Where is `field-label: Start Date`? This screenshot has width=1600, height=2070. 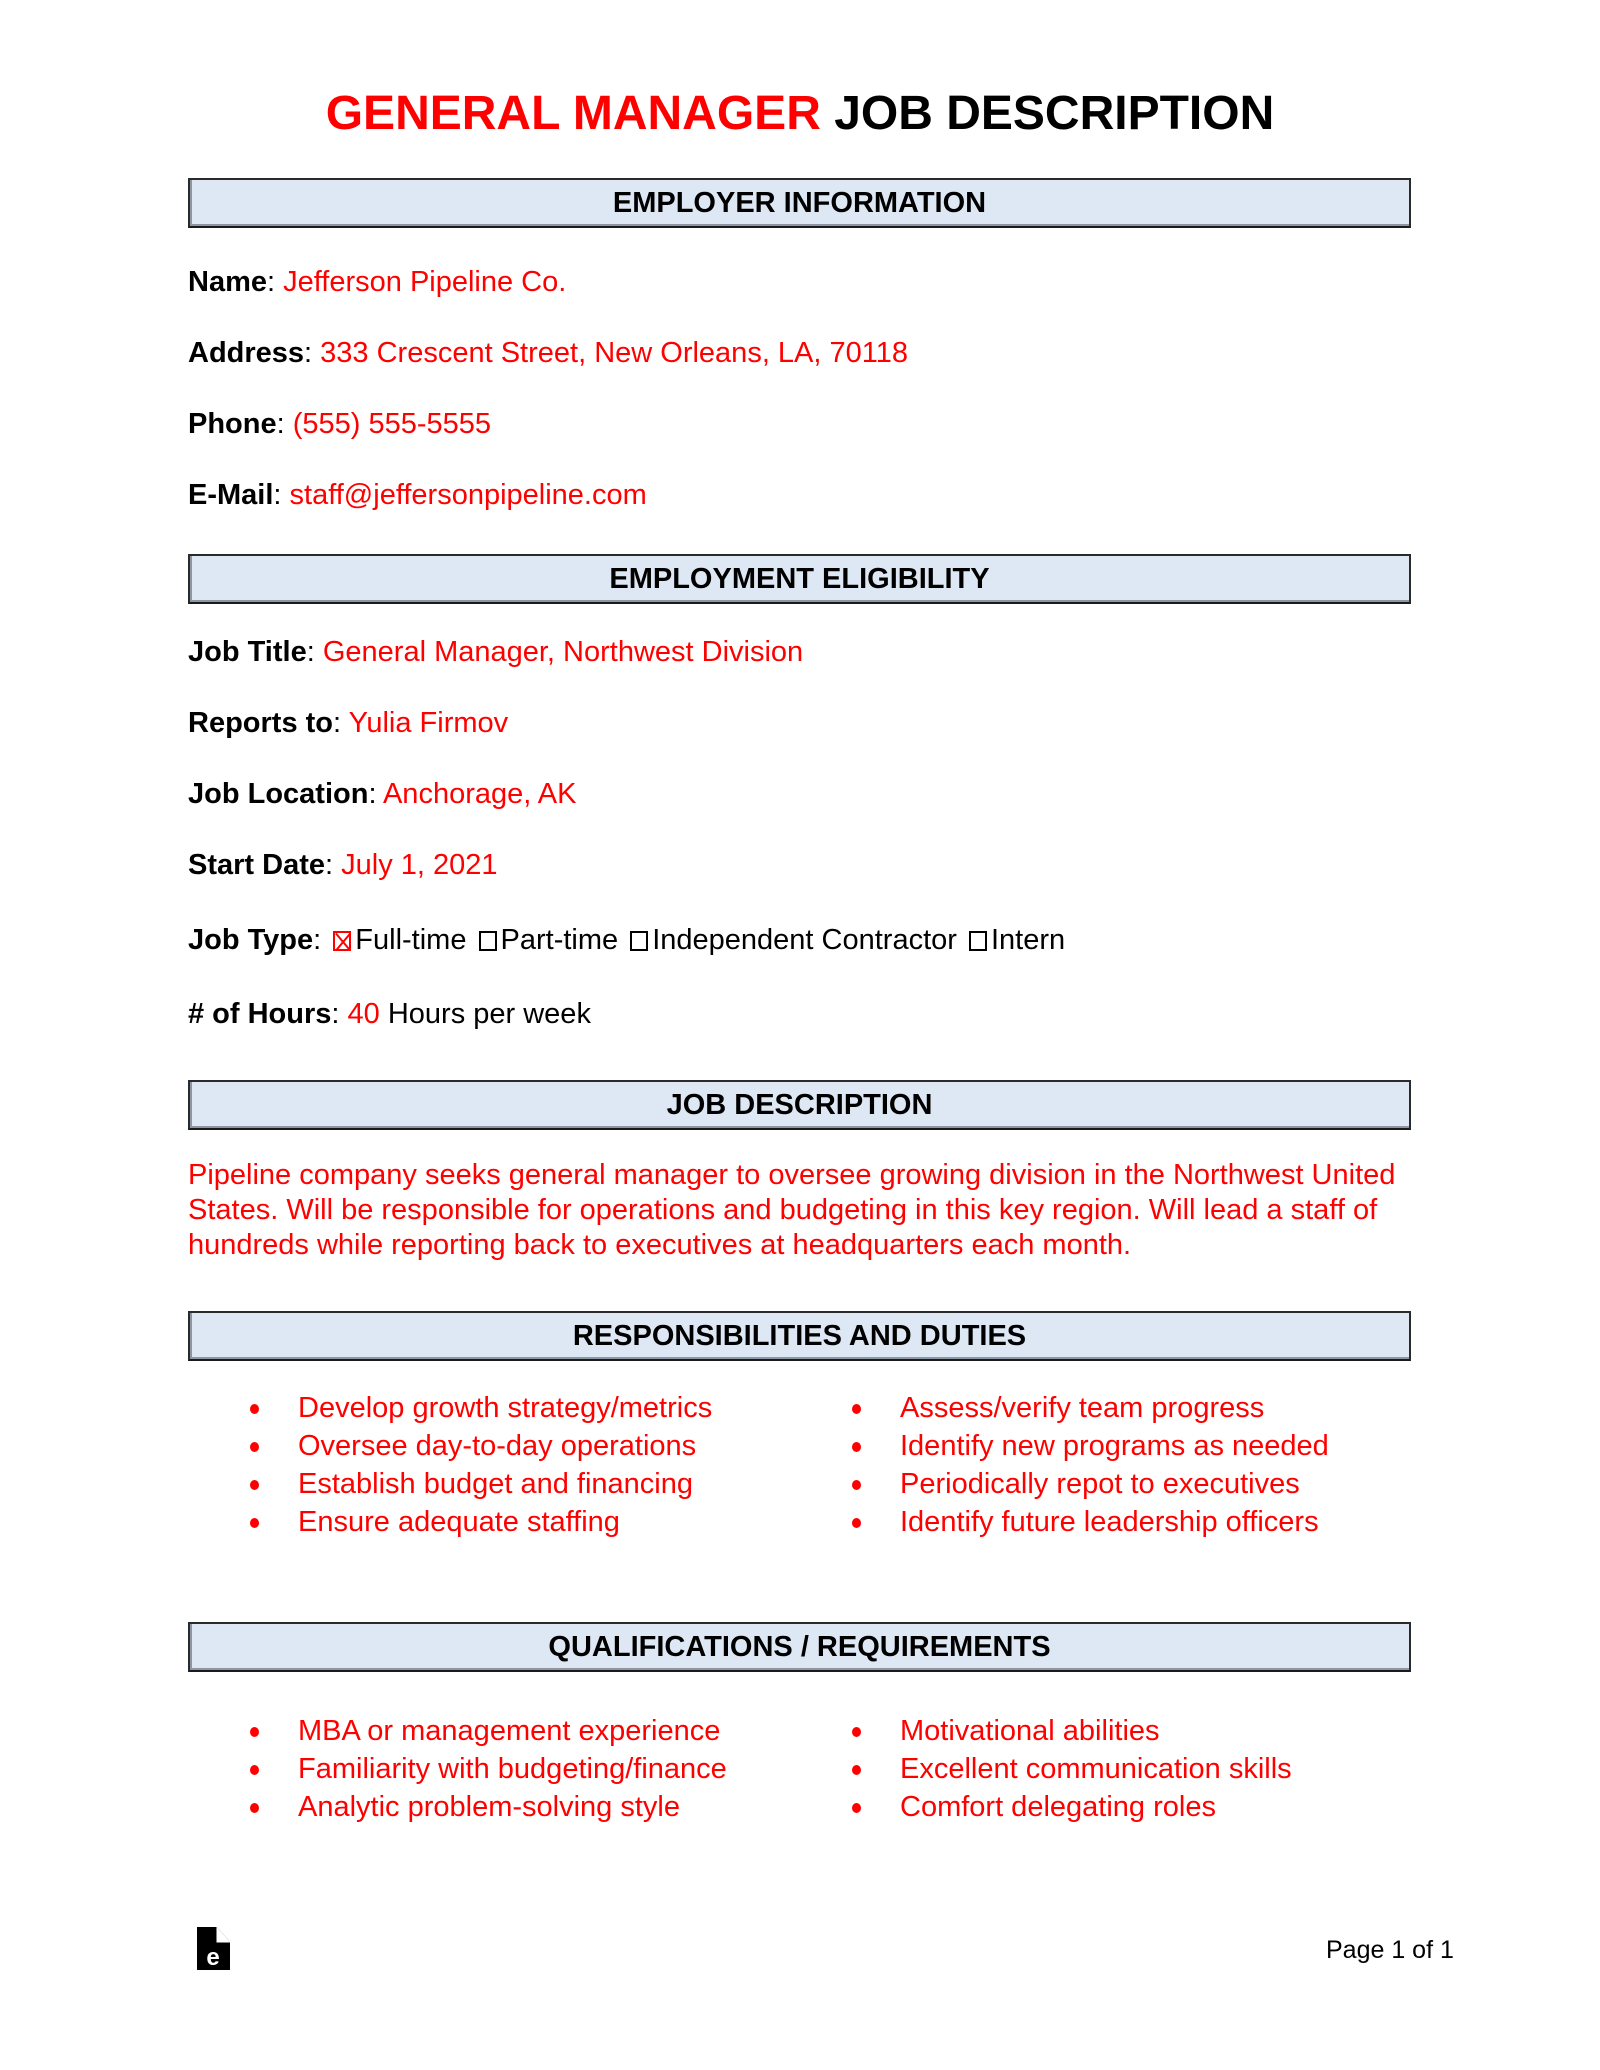 field-label: Start Date is located at coordinates (256, 865).